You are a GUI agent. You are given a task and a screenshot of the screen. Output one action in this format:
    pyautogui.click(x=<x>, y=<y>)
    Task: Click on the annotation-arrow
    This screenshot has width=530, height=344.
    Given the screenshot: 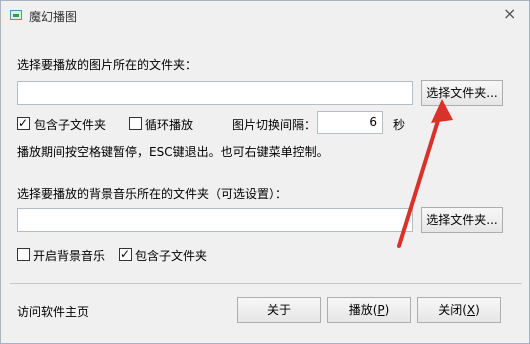 What is the action you would take?
    pyautogui.click(x=425, y=173)
    